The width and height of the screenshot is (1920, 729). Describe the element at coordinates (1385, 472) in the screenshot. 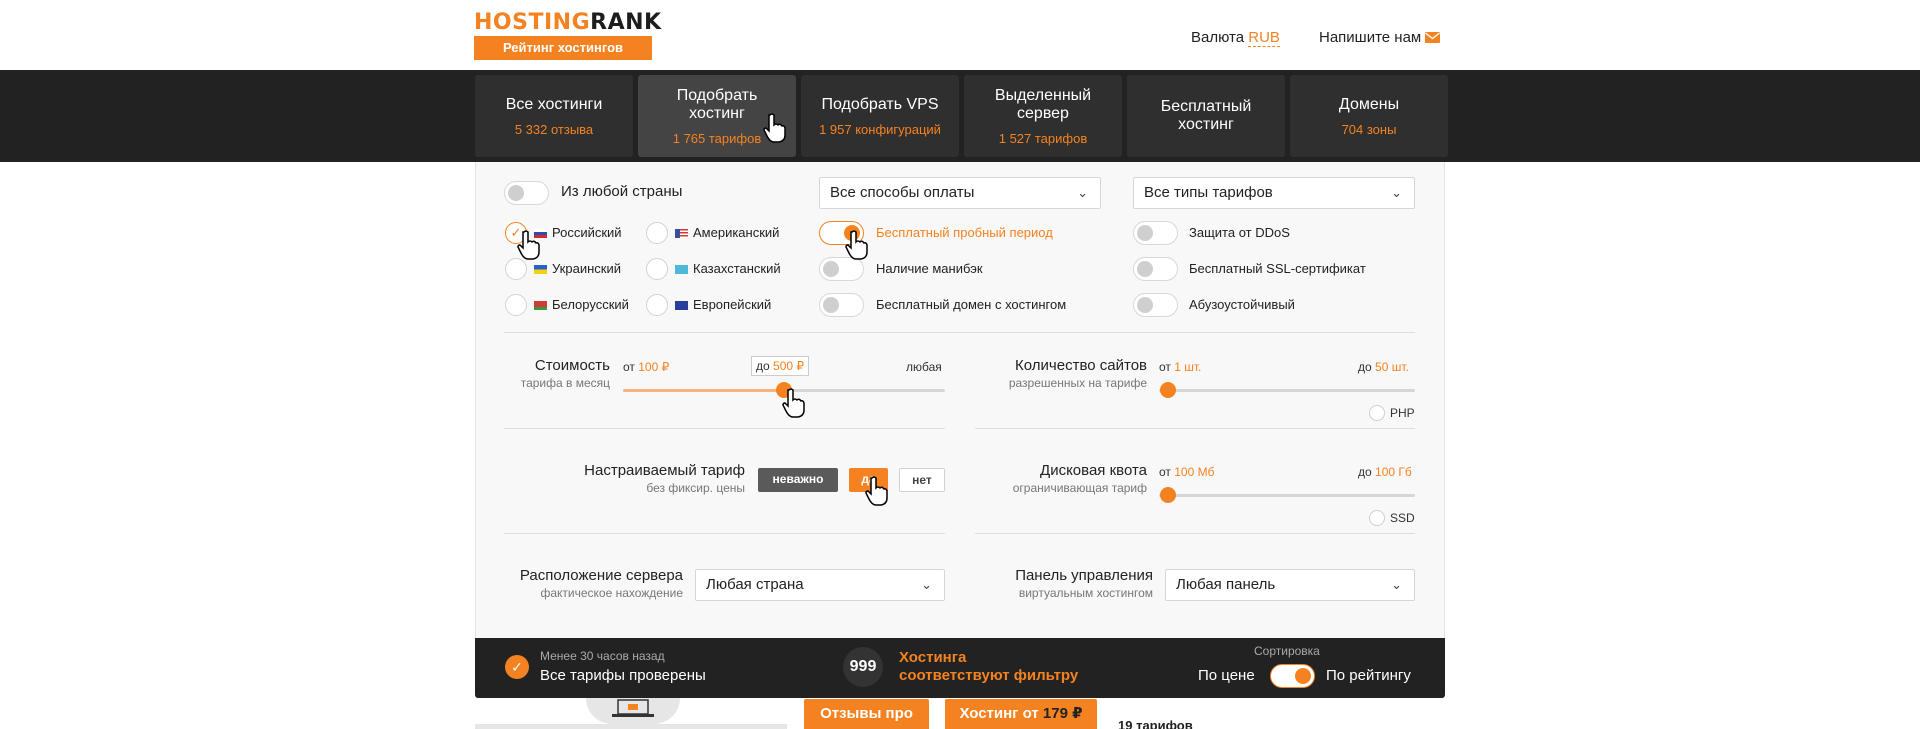

I see `disk-to: до 100 Гб` at that location.